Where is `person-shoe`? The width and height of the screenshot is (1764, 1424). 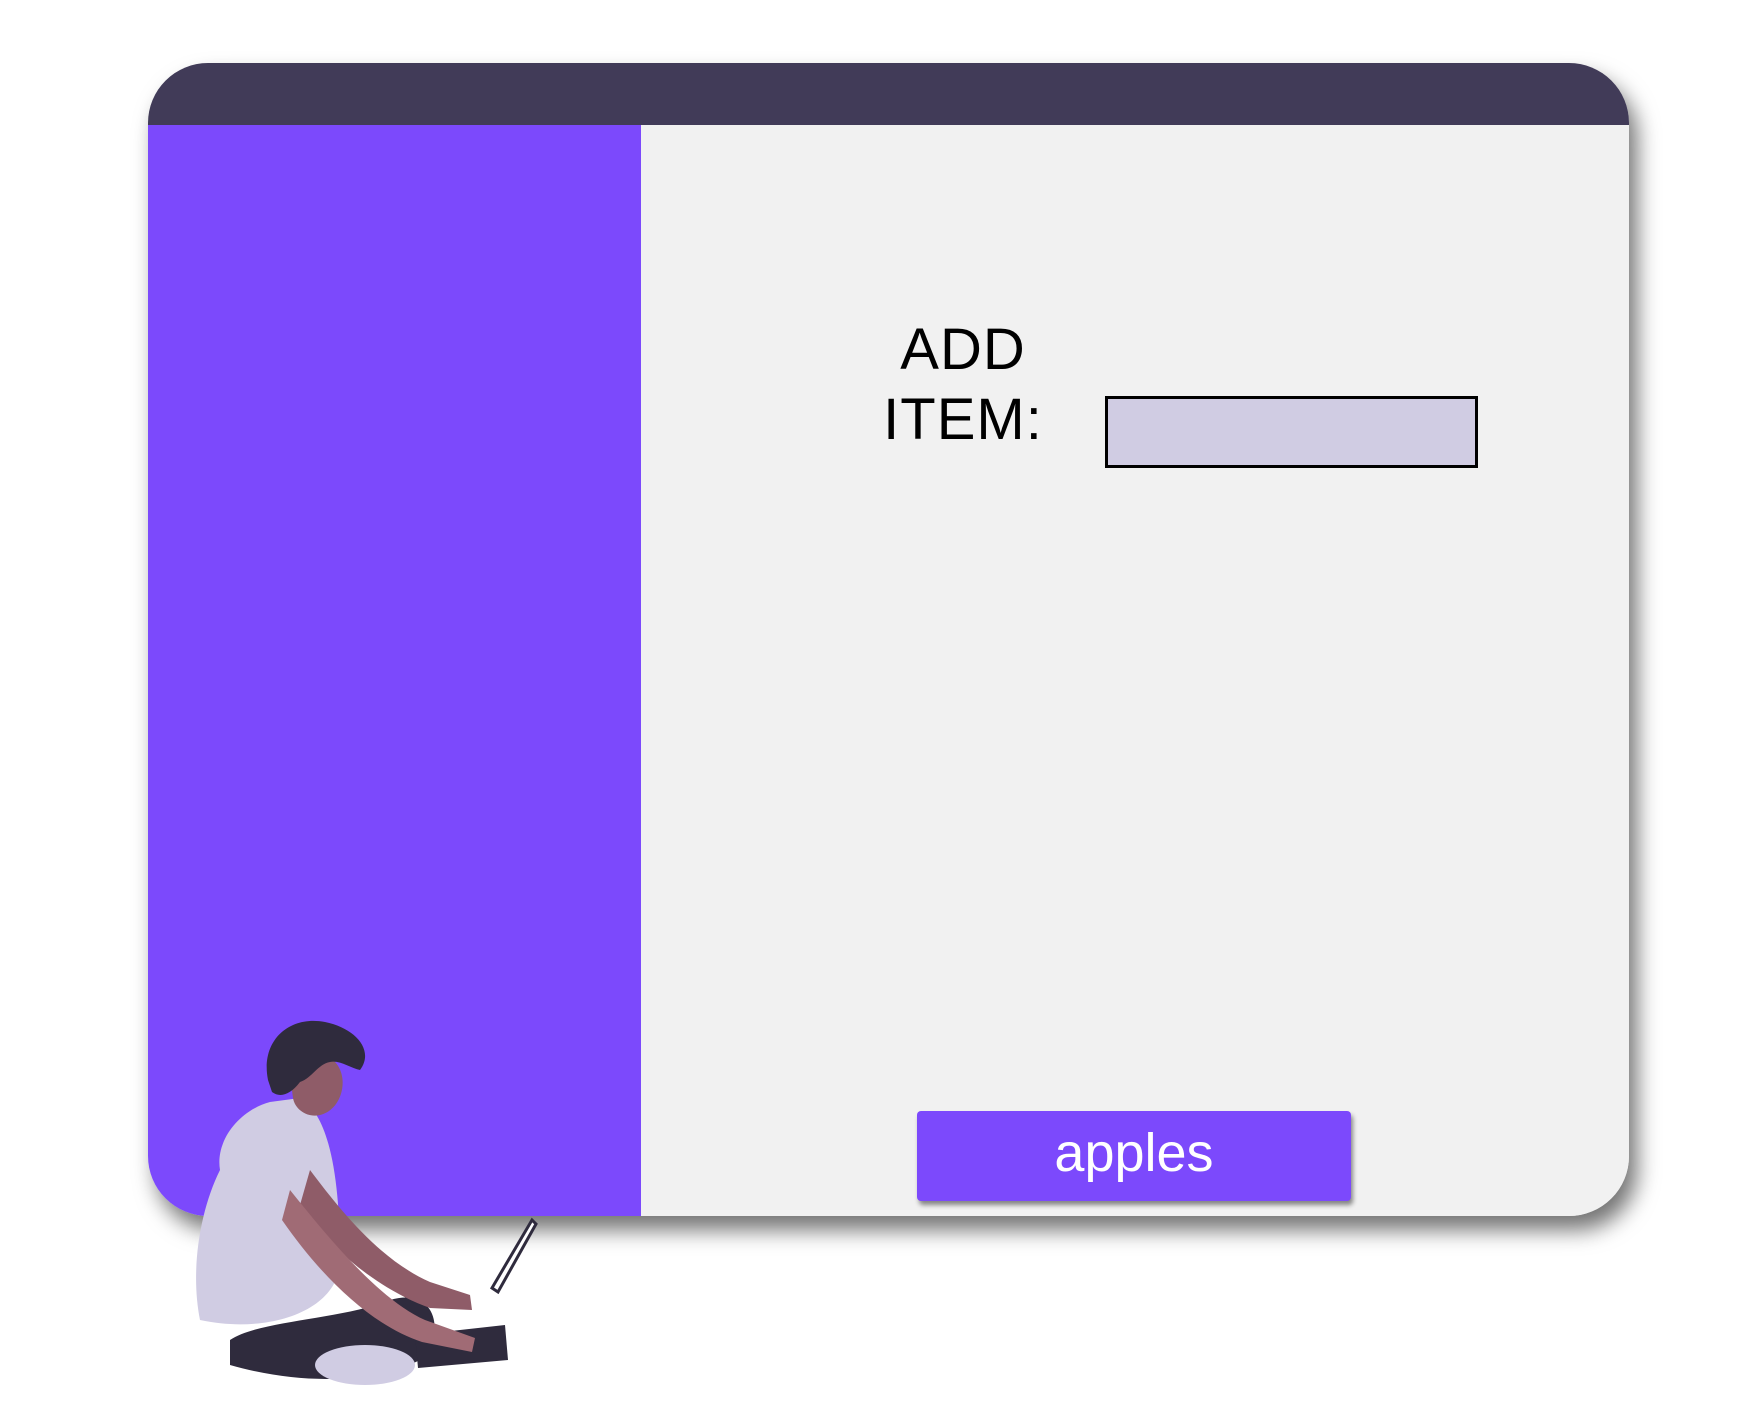 person-shoe is located at coordinates (365, 1365).